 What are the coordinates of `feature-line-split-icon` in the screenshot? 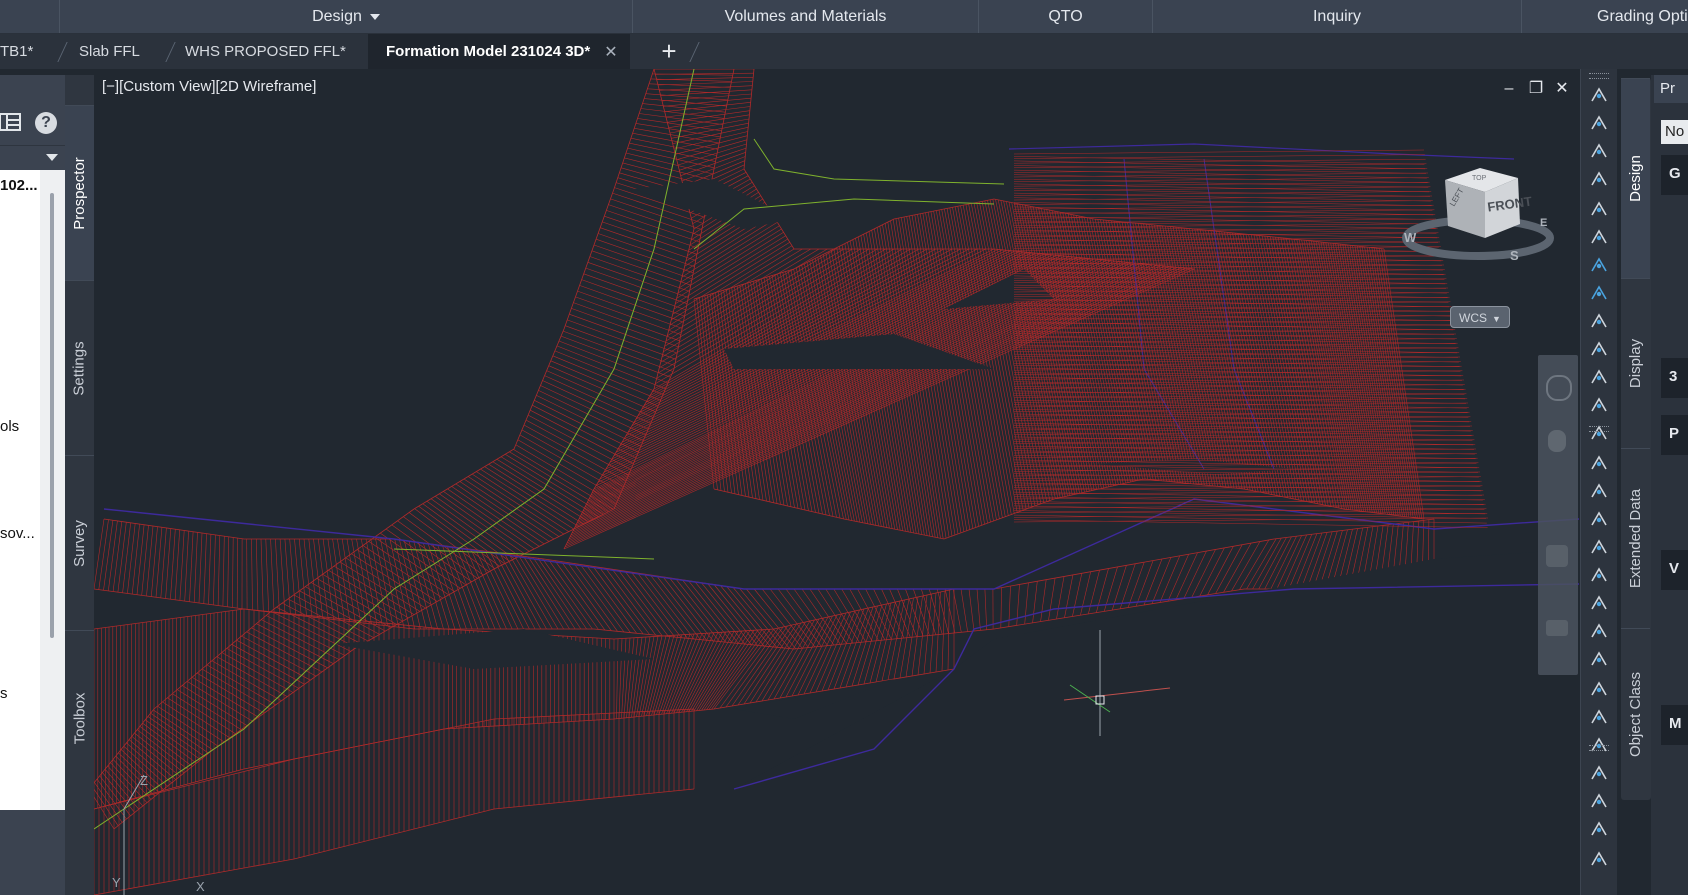 It's located at (1599, 575).